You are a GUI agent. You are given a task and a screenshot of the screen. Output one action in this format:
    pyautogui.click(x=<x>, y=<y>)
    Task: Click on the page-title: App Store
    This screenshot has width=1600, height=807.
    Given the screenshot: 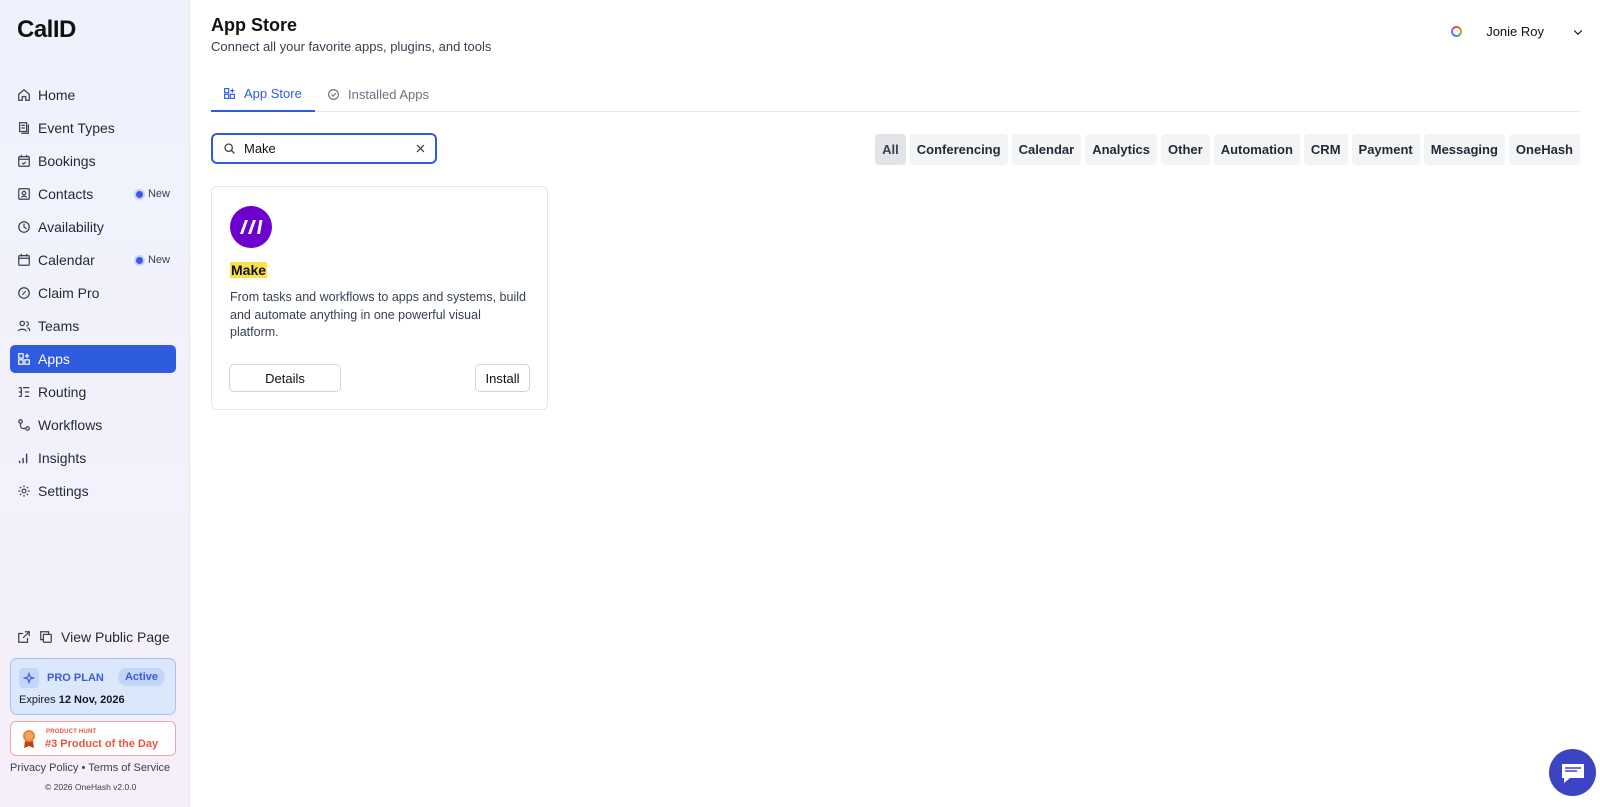 What is the action you would take?
    pyautogui.click(x=254, y=25)
    